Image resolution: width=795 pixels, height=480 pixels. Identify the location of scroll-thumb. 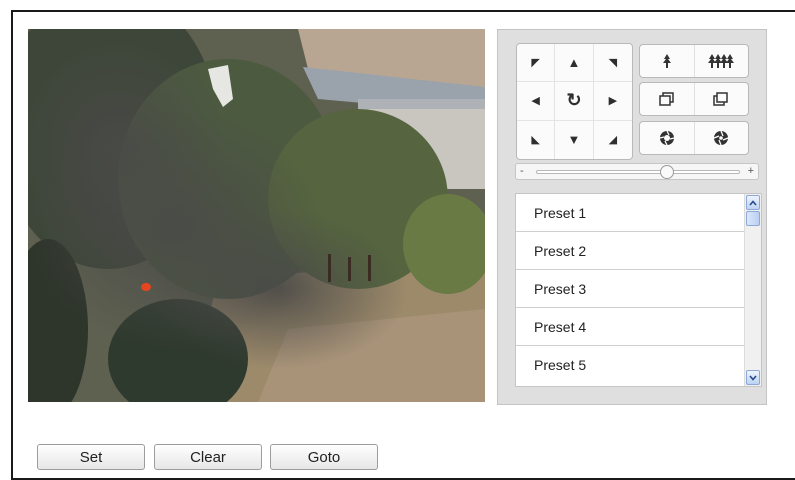
(753, 218).